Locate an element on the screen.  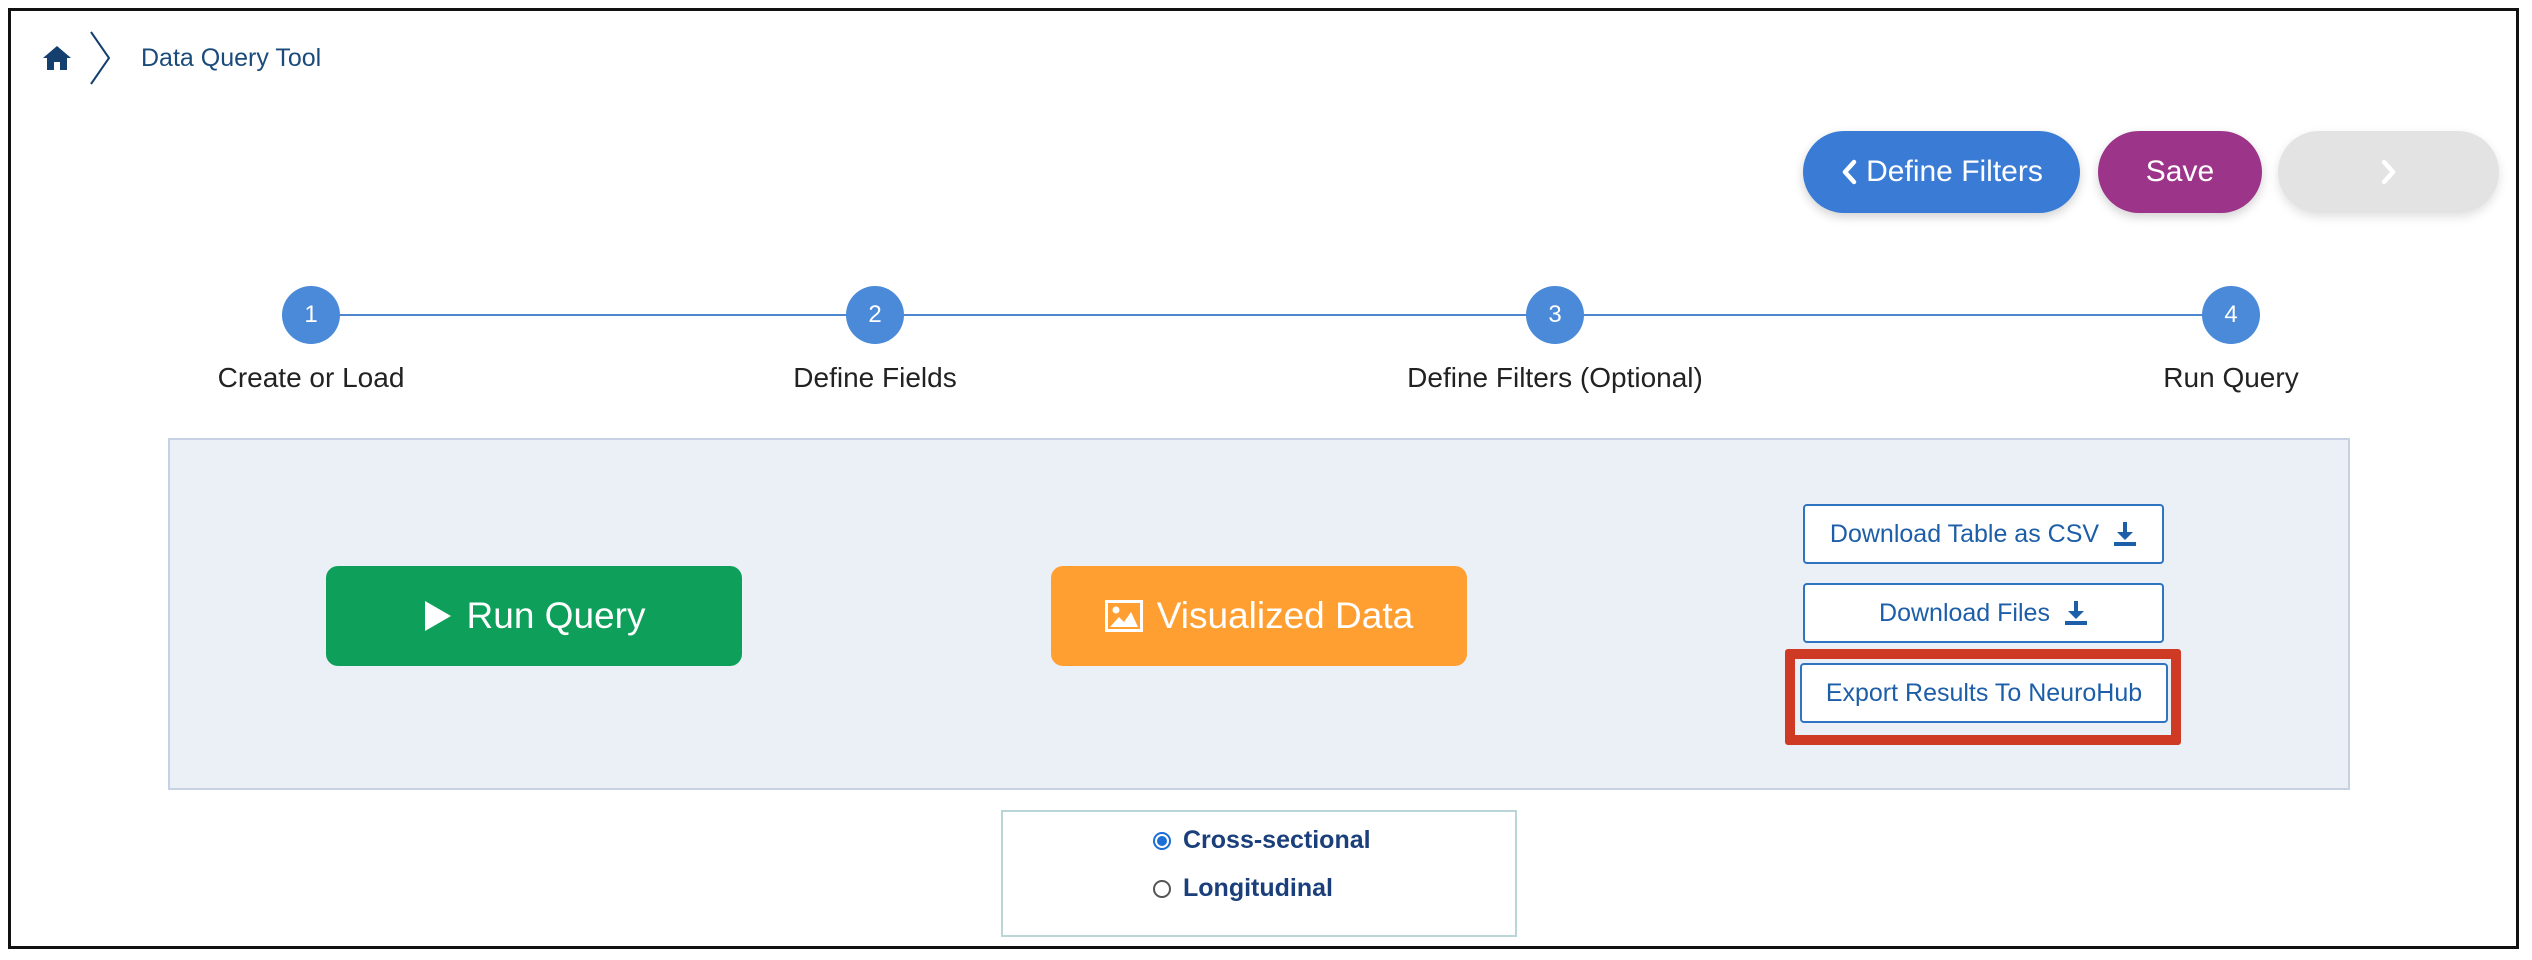
visualize-data-label: Visualized Data is located at coordinates (1285, 615).